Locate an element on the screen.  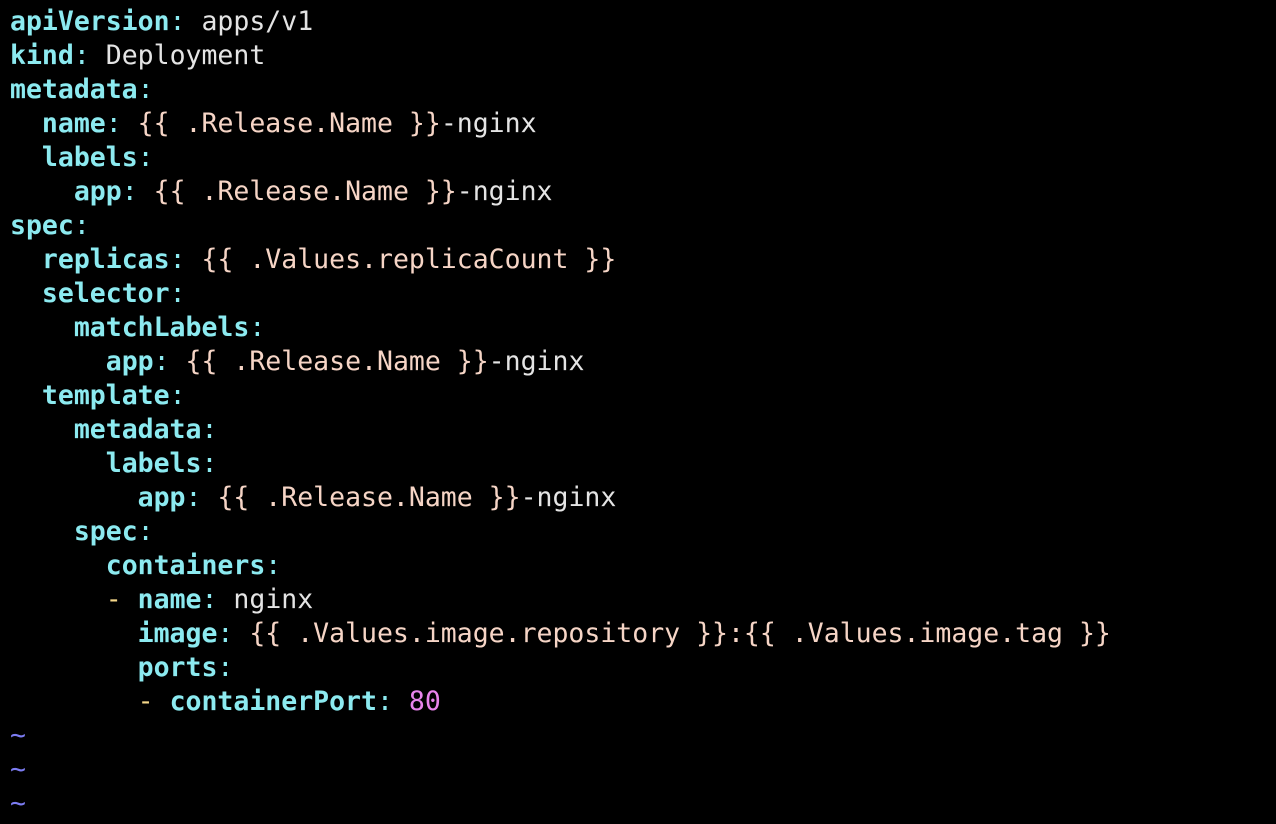
yaml-key: containers is located at coordinates (185, 565).